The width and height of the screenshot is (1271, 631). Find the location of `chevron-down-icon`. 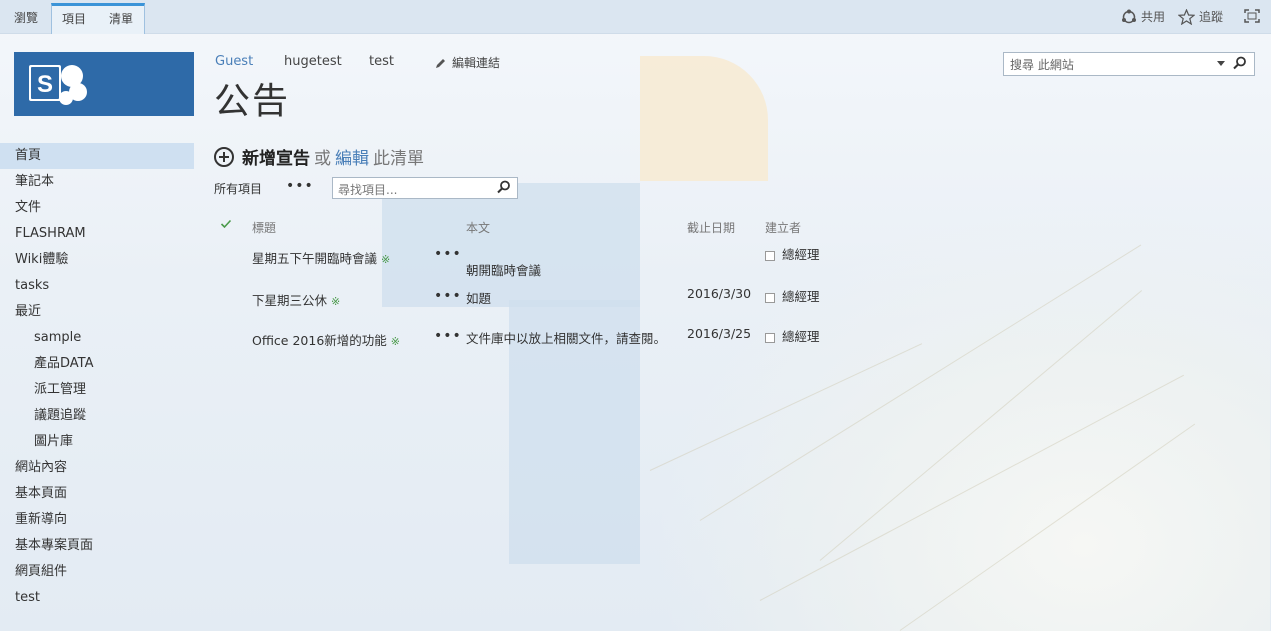

chevron-down-icon is located at coordinates (1221, 63).